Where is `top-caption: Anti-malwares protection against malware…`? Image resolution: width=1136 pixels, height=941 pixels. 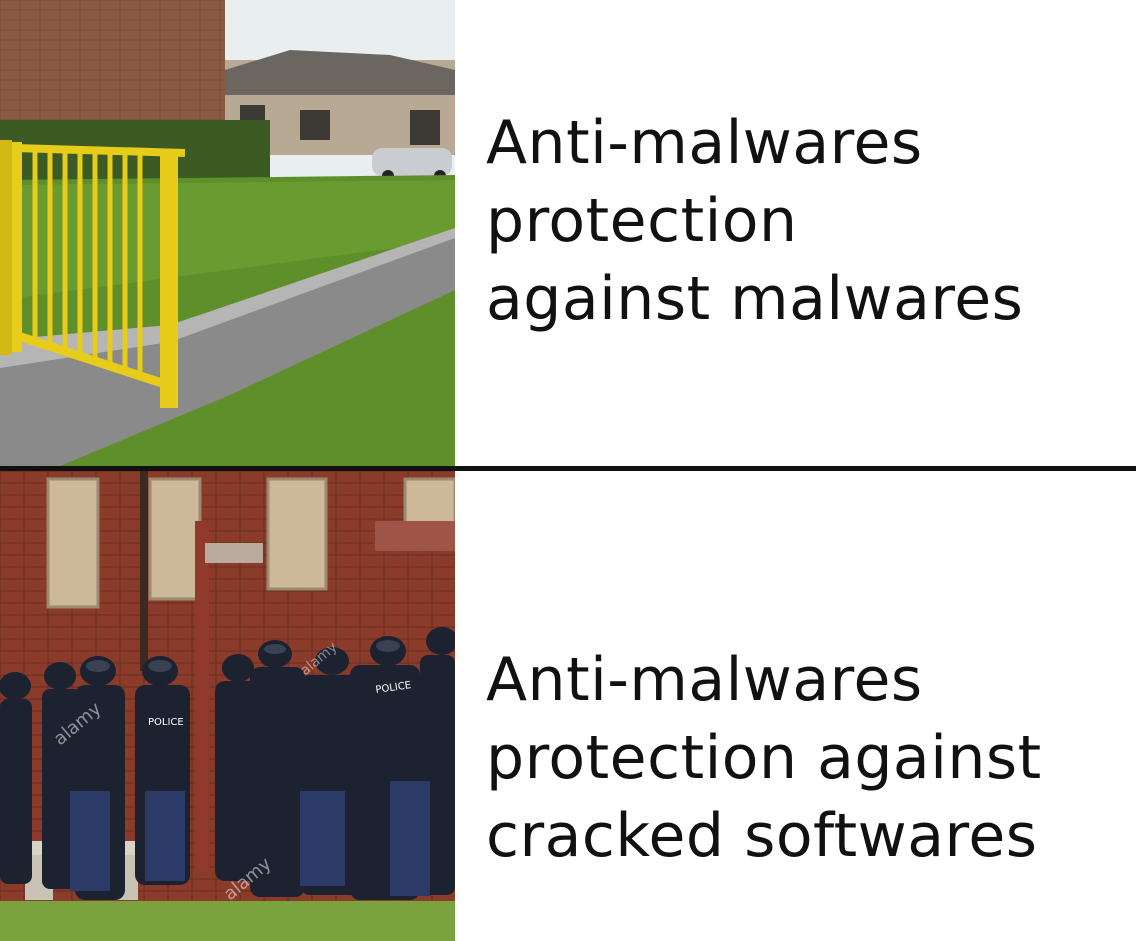 top-caption: Anti-malwares protection against malware… is located at coordinates (803, 221).